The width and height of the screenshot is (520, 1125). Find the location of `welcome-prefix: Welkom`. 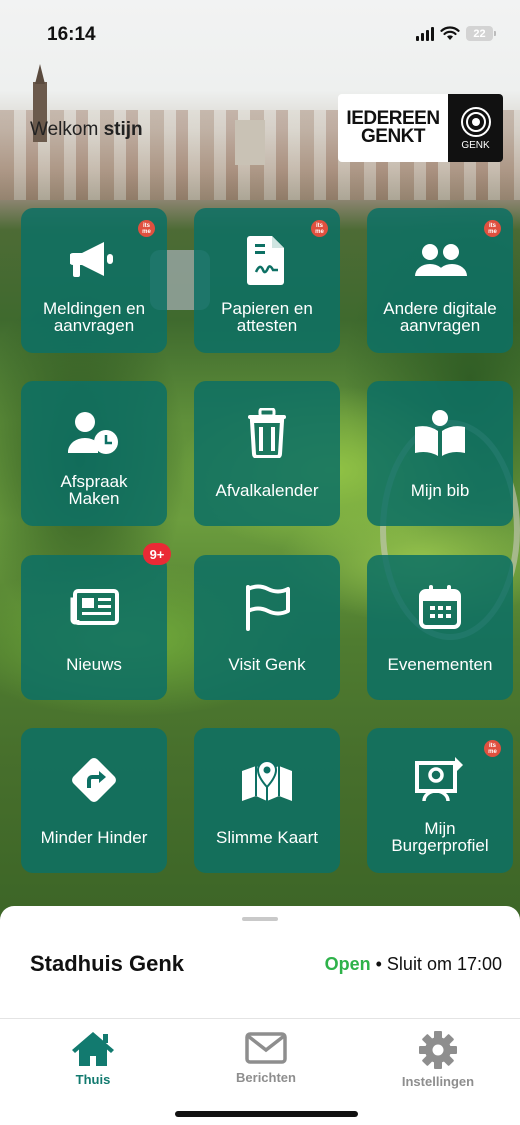

welcome-prefix: Welkom is located at coordinates (64, 129).